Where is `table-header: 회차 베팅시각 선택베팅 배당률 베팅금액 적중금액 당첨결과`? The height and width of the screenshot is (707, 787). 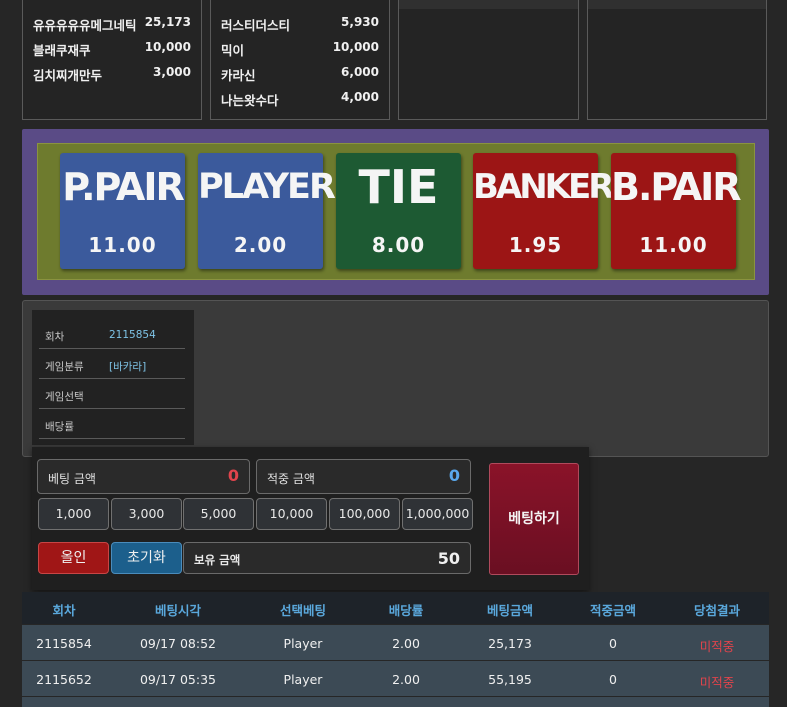 table-header: 회차 베팅시각 선택베팅 배당률 베팅금액 적중금액 당첨결과 is located at coordinates (395, 608).